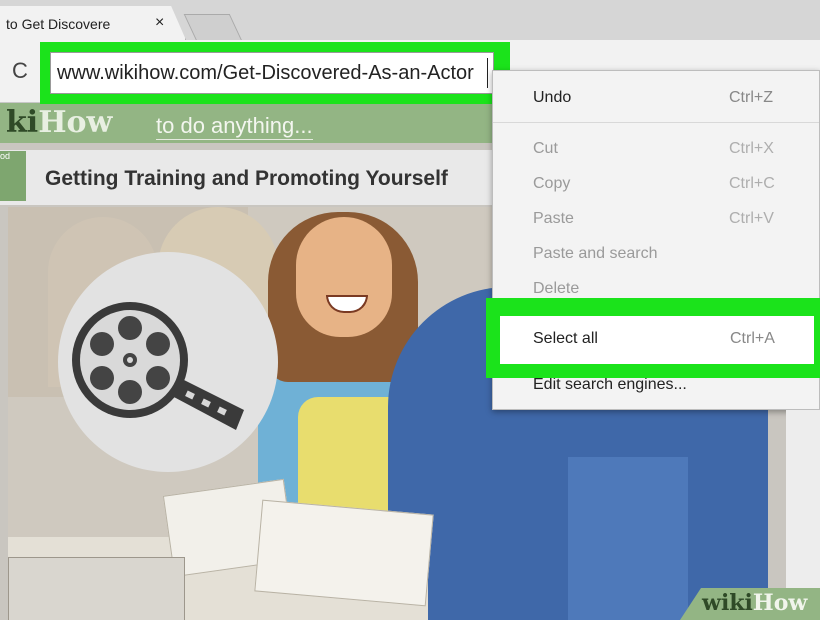  Describe the element at coordinates (213, 27) in the screenshot. I see `new-tab-button` at that location.